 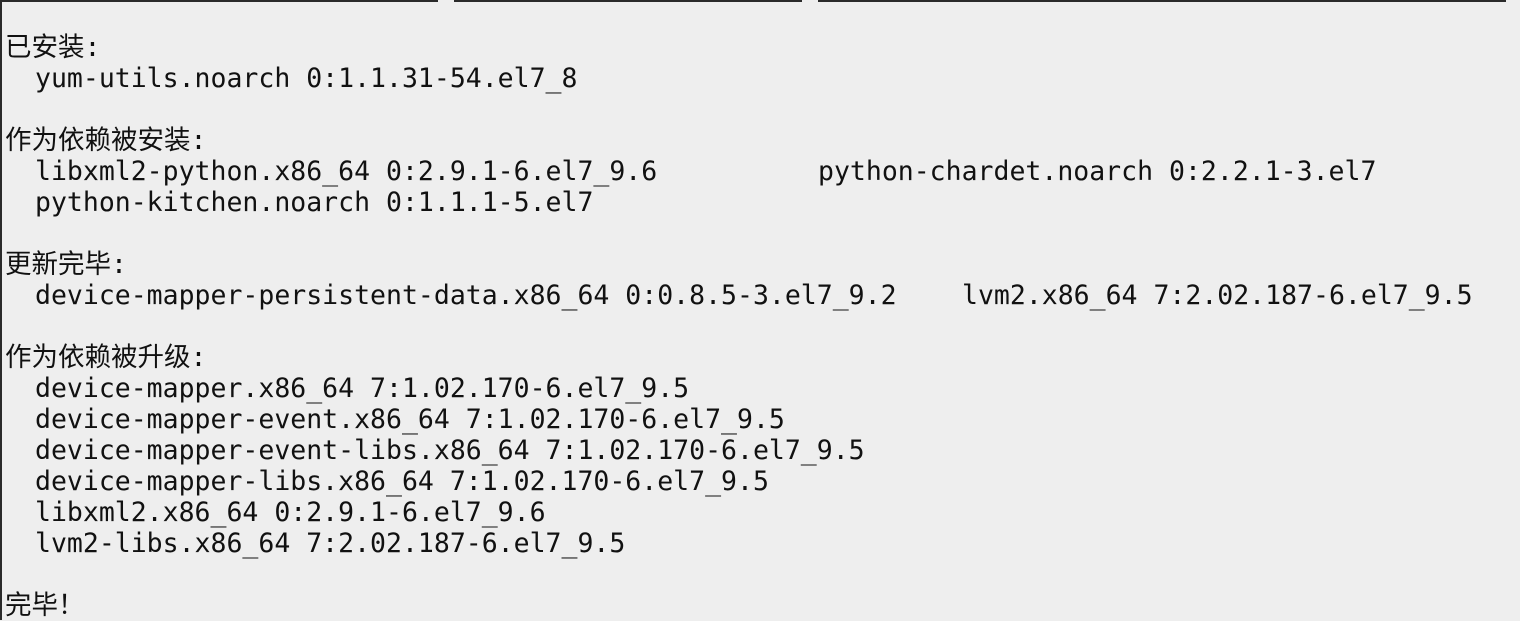 I want to click on terminal-left-border, so click(x=1, y=310).